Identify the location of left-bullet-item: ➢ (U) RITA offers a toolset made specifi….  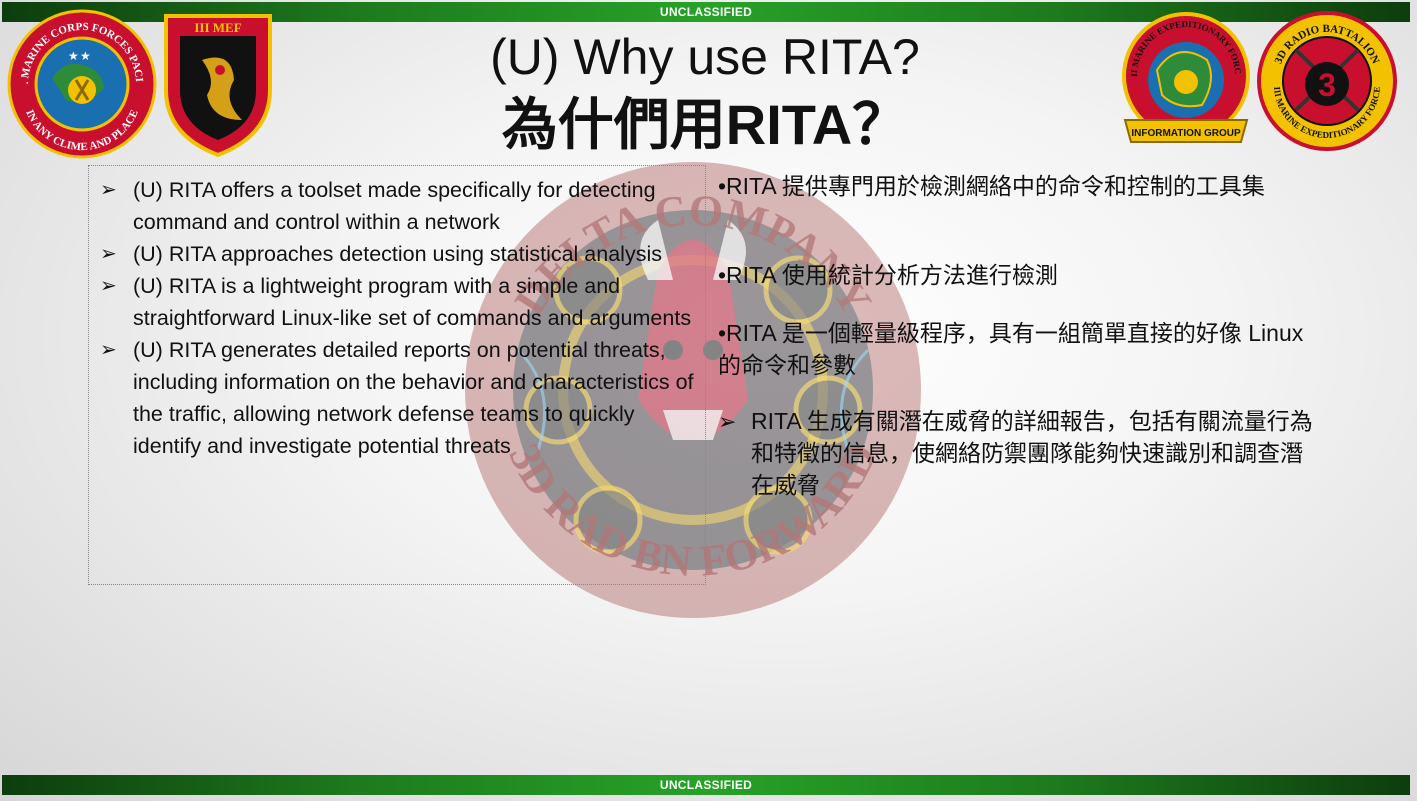
(400, 206).